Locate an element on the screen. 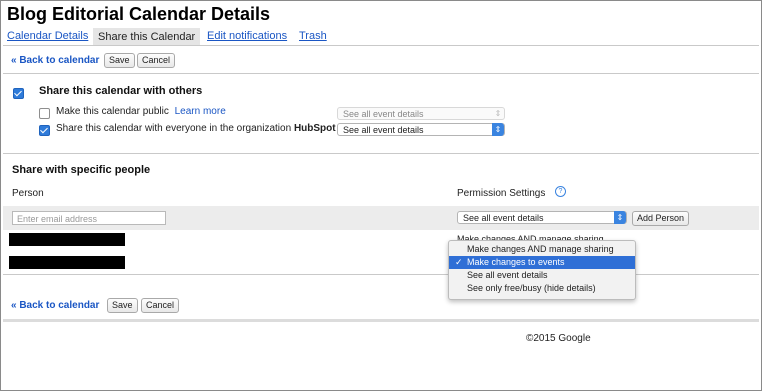 This screenshot has height=391, width=762. make-public-text: Make this calendar public is located at coordinates (112, 111).